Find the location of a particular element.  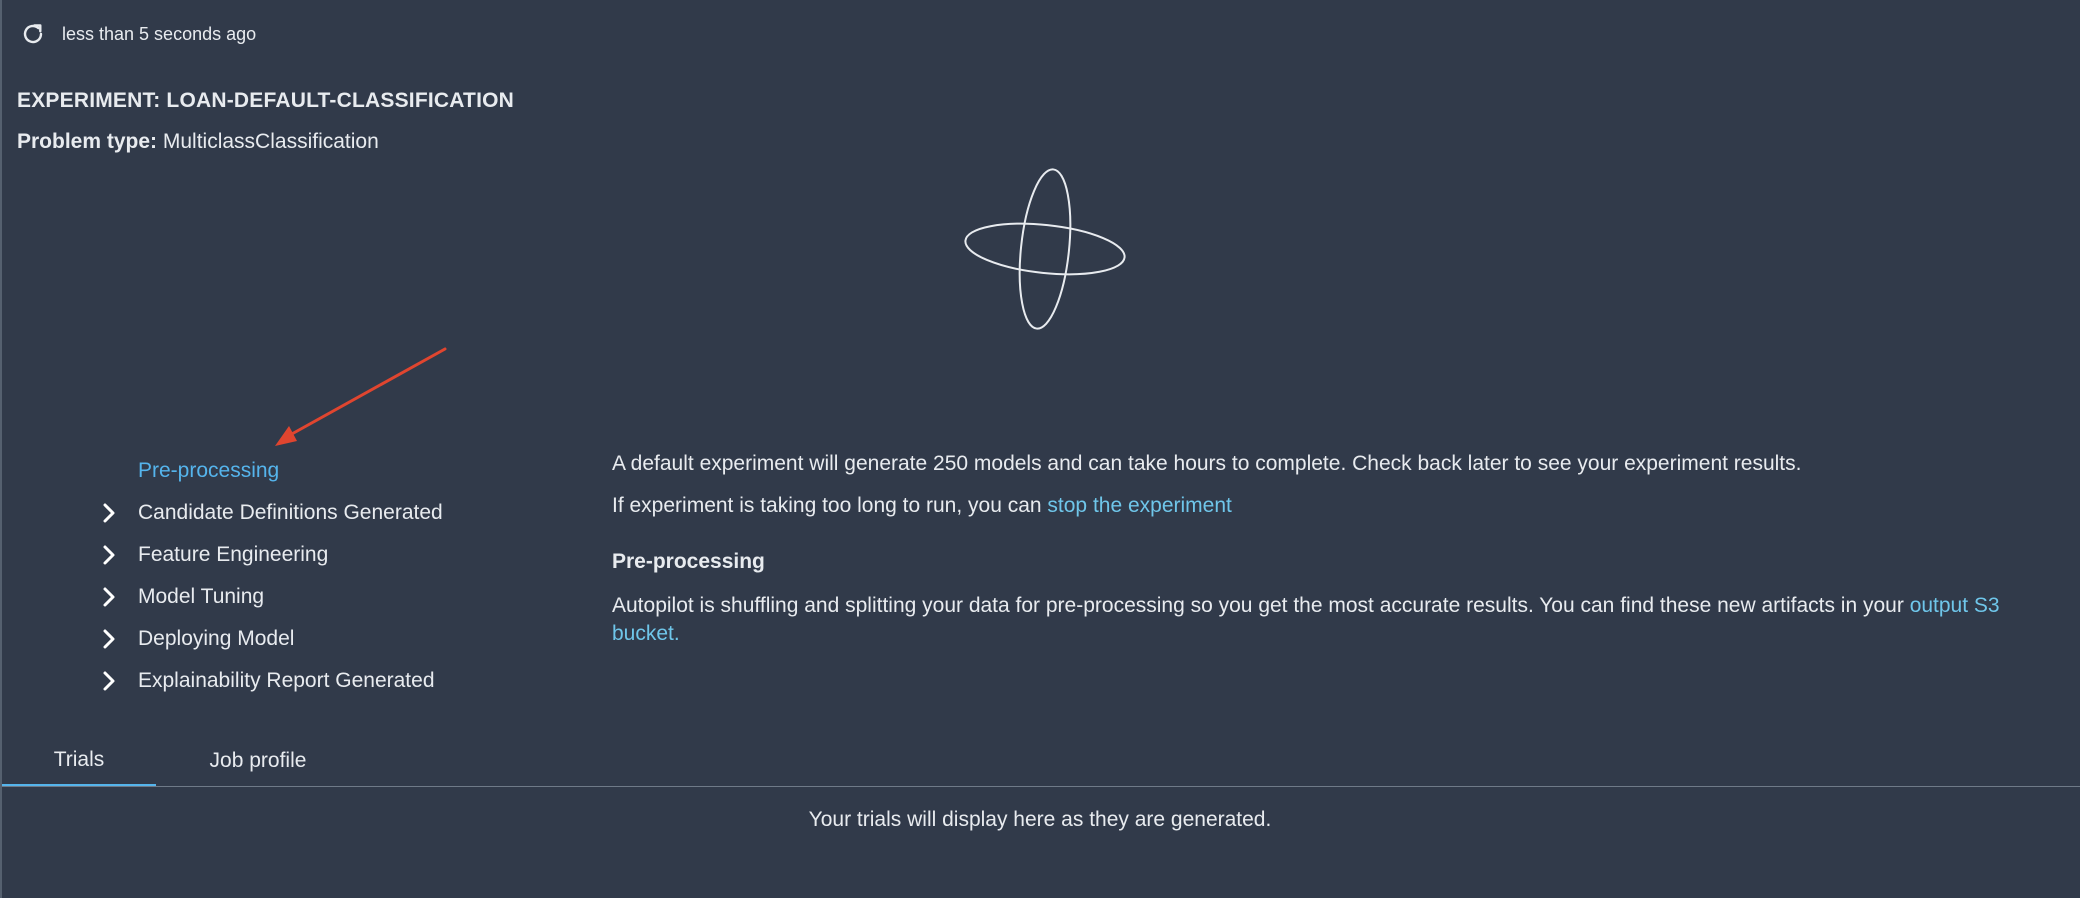

current-step-heading: Pre-processing is located at coordinates (688, 561).